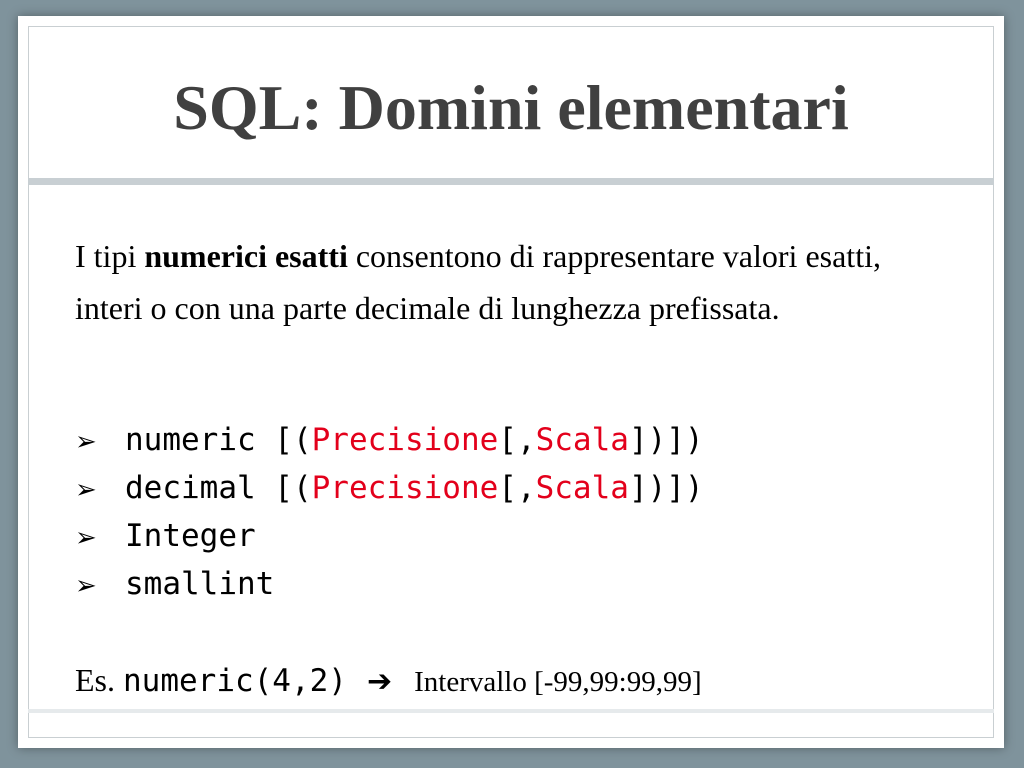  What do you see at coordinates (200, 584) in the screenshot?
I see `type-keyword: smallint` at bounding box center [200, 584].